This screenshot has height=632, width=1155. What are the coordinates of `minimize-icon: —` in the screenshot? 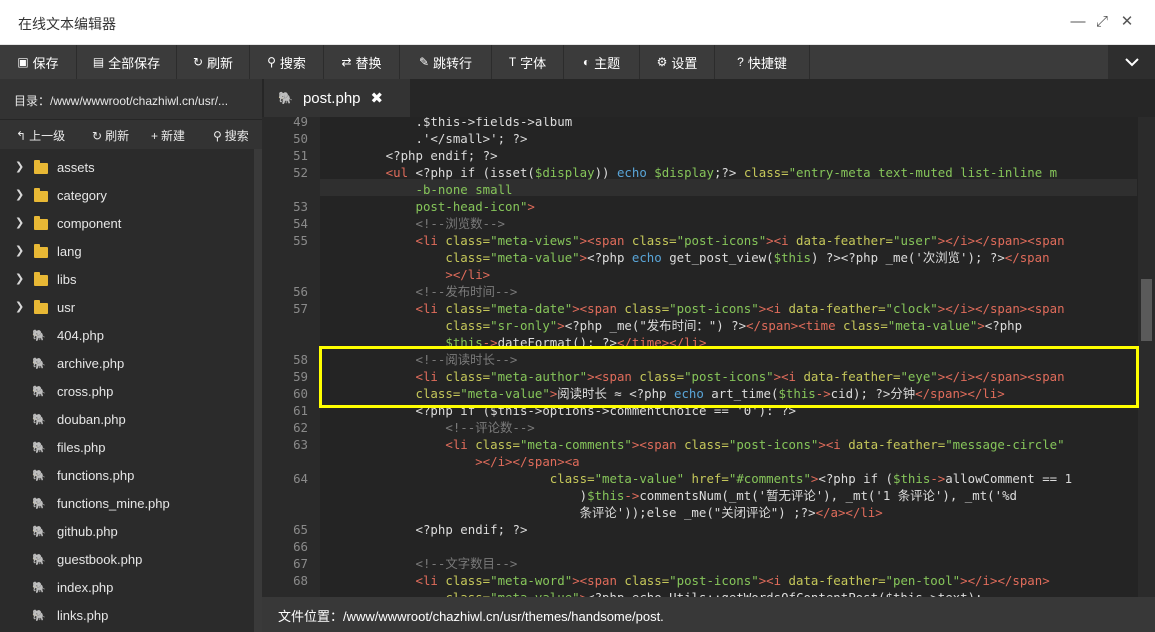 It's located at (1078, 22).